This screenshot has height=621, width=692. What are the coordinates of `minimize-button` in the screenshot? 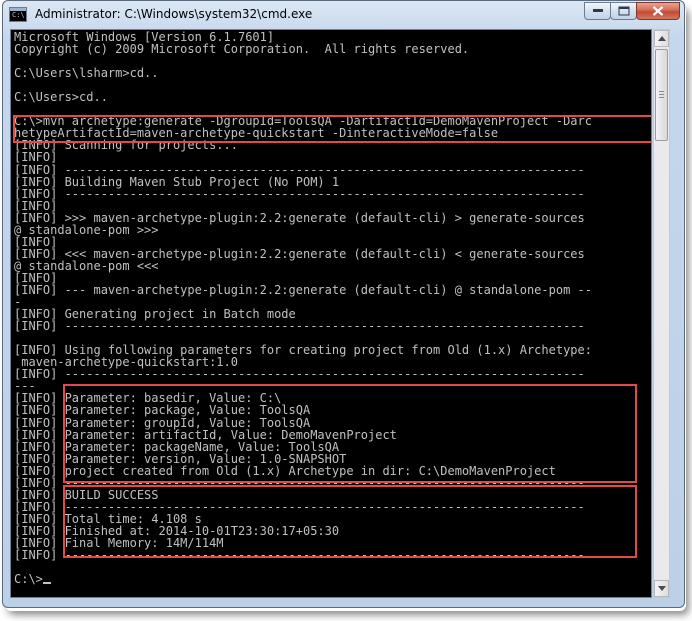 It's located at (597, 11).